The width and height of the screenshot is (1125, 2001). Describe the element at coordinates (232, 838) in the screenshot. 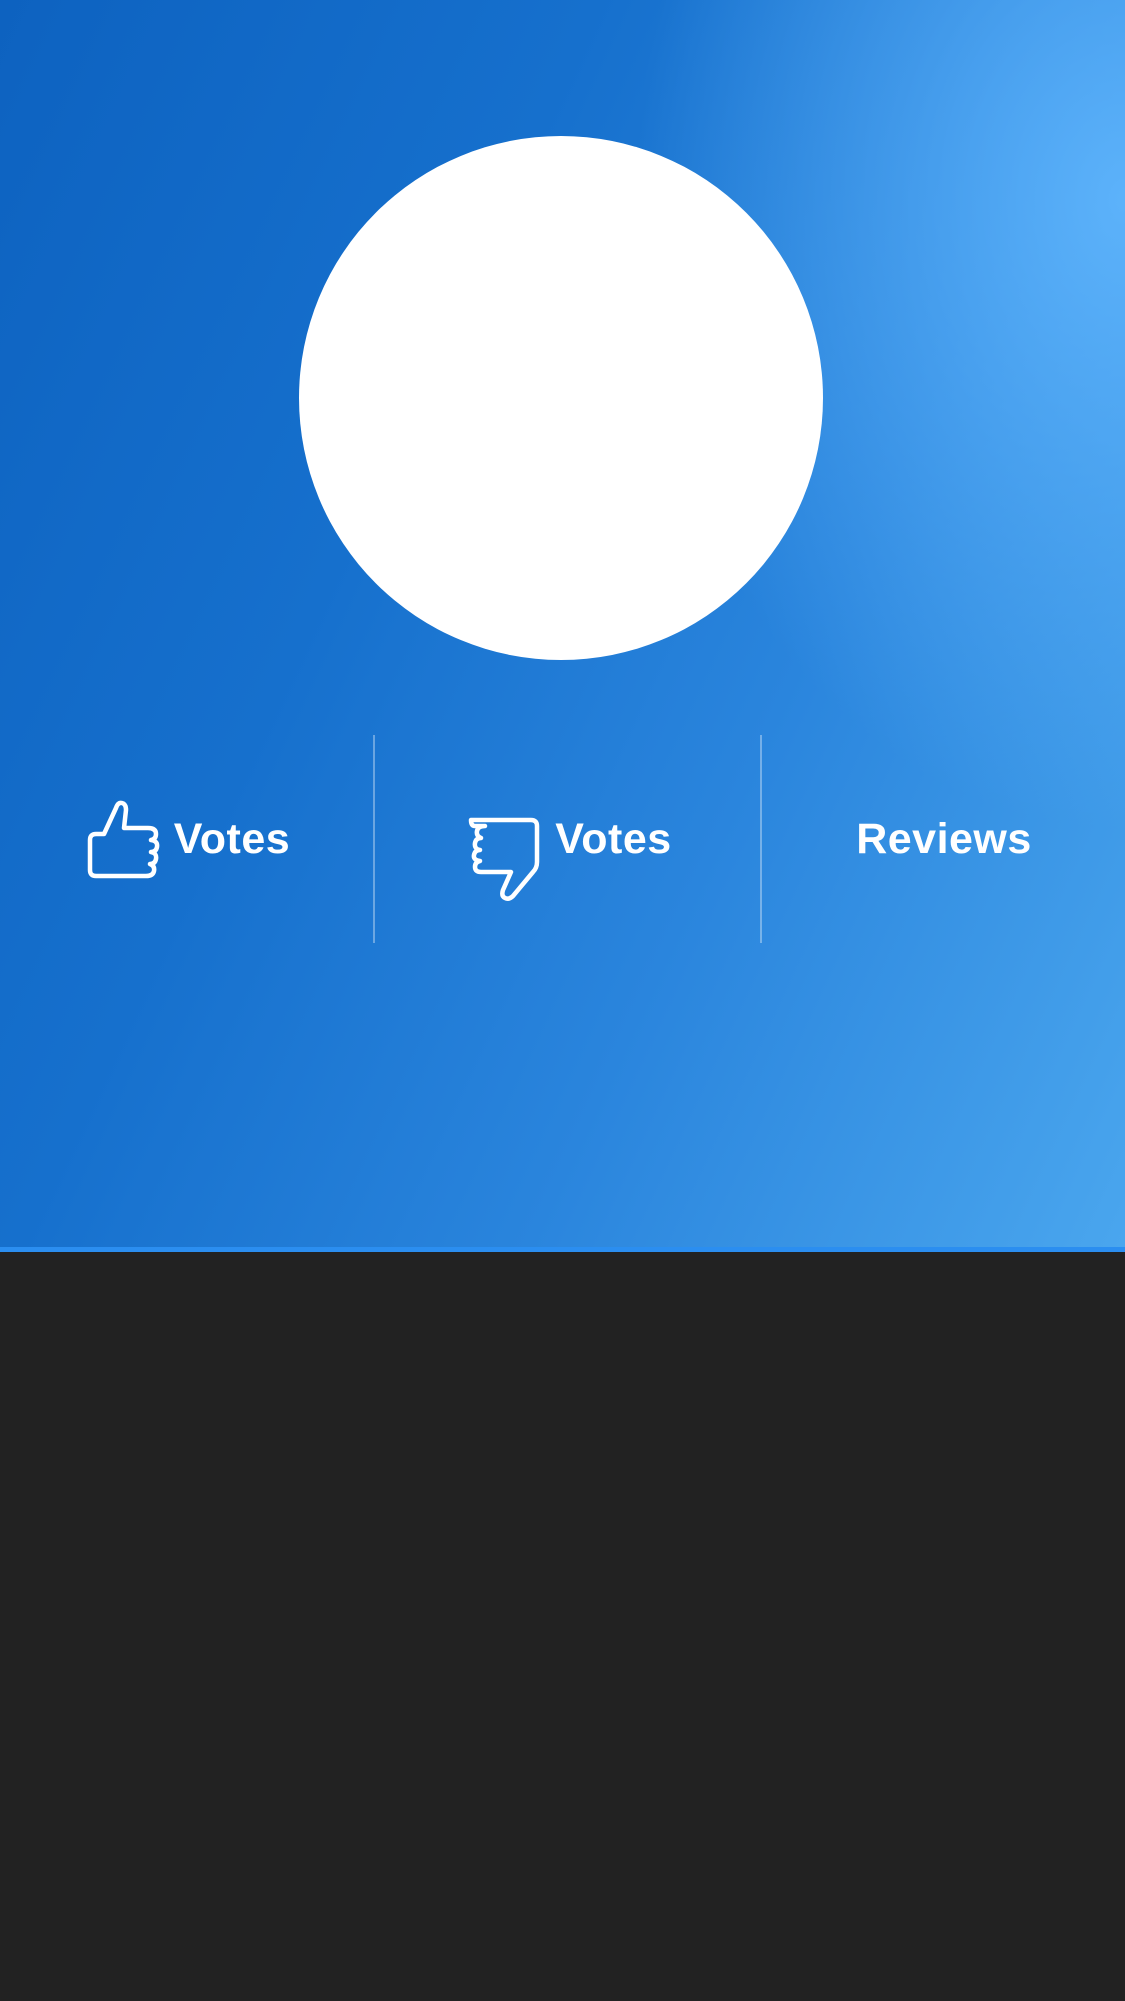

I see `upvotes-label: Votes` at that location.